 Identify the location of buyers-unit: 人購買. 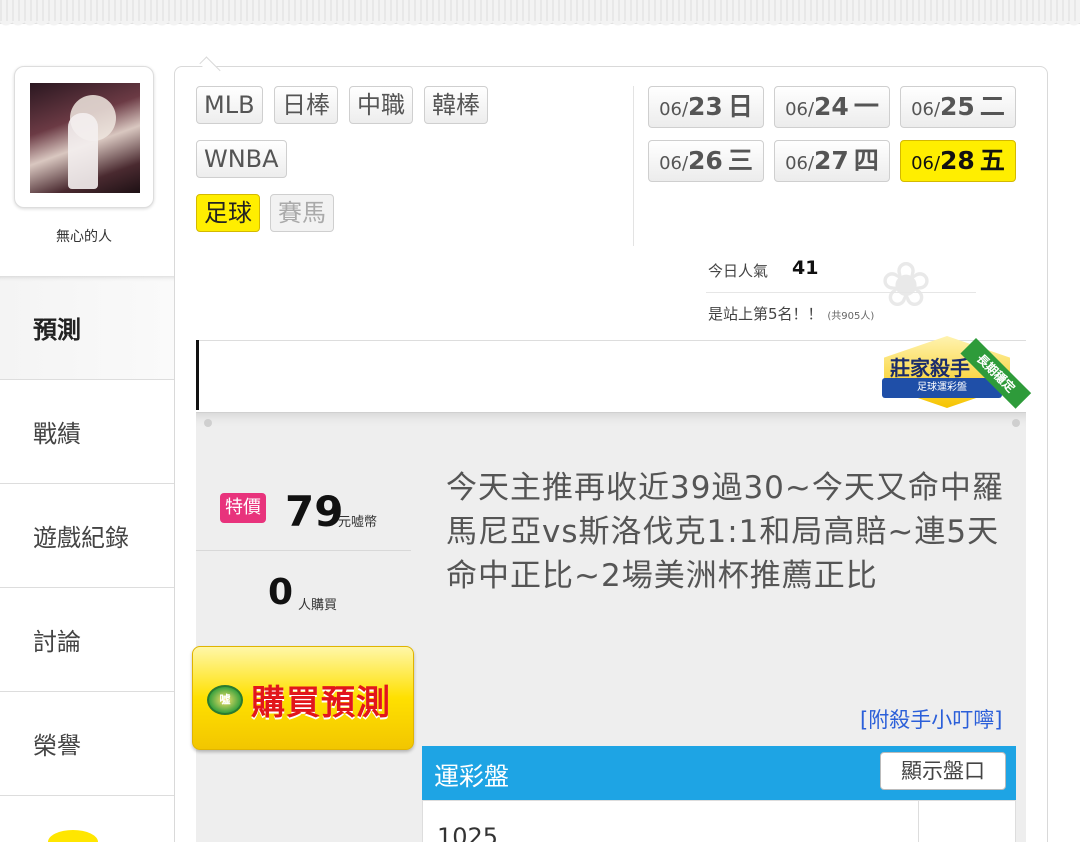
(318, 605).